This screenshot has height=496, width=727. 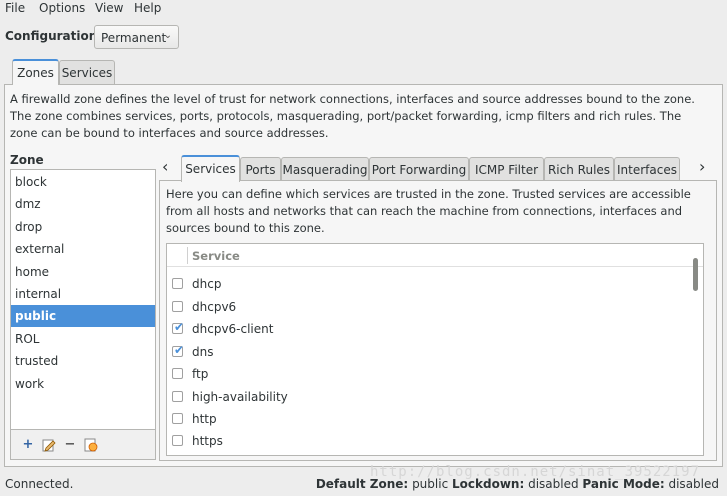 I want to click on service-row-ftp: ftp, so click(x=427, y=374).